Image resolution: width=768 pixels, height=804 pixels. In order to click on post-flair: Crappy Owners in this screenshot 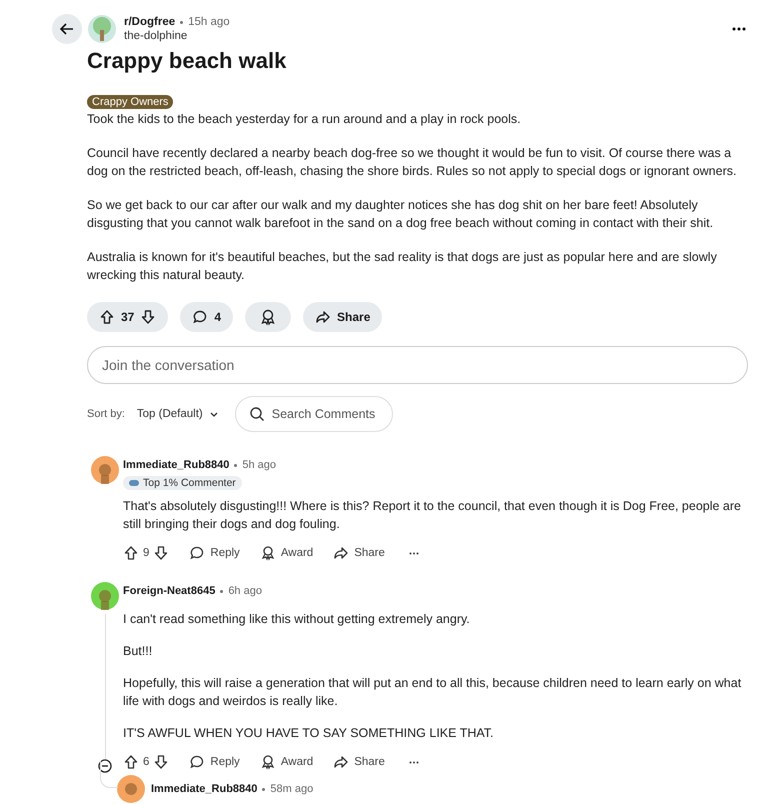, I will do `click(130, 102)`.